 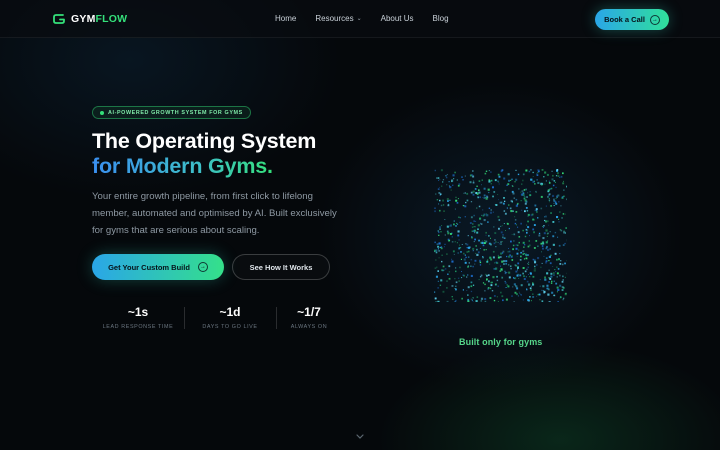 I want to click on scroll-down-chevron-icon, so click(x=360, y=437).